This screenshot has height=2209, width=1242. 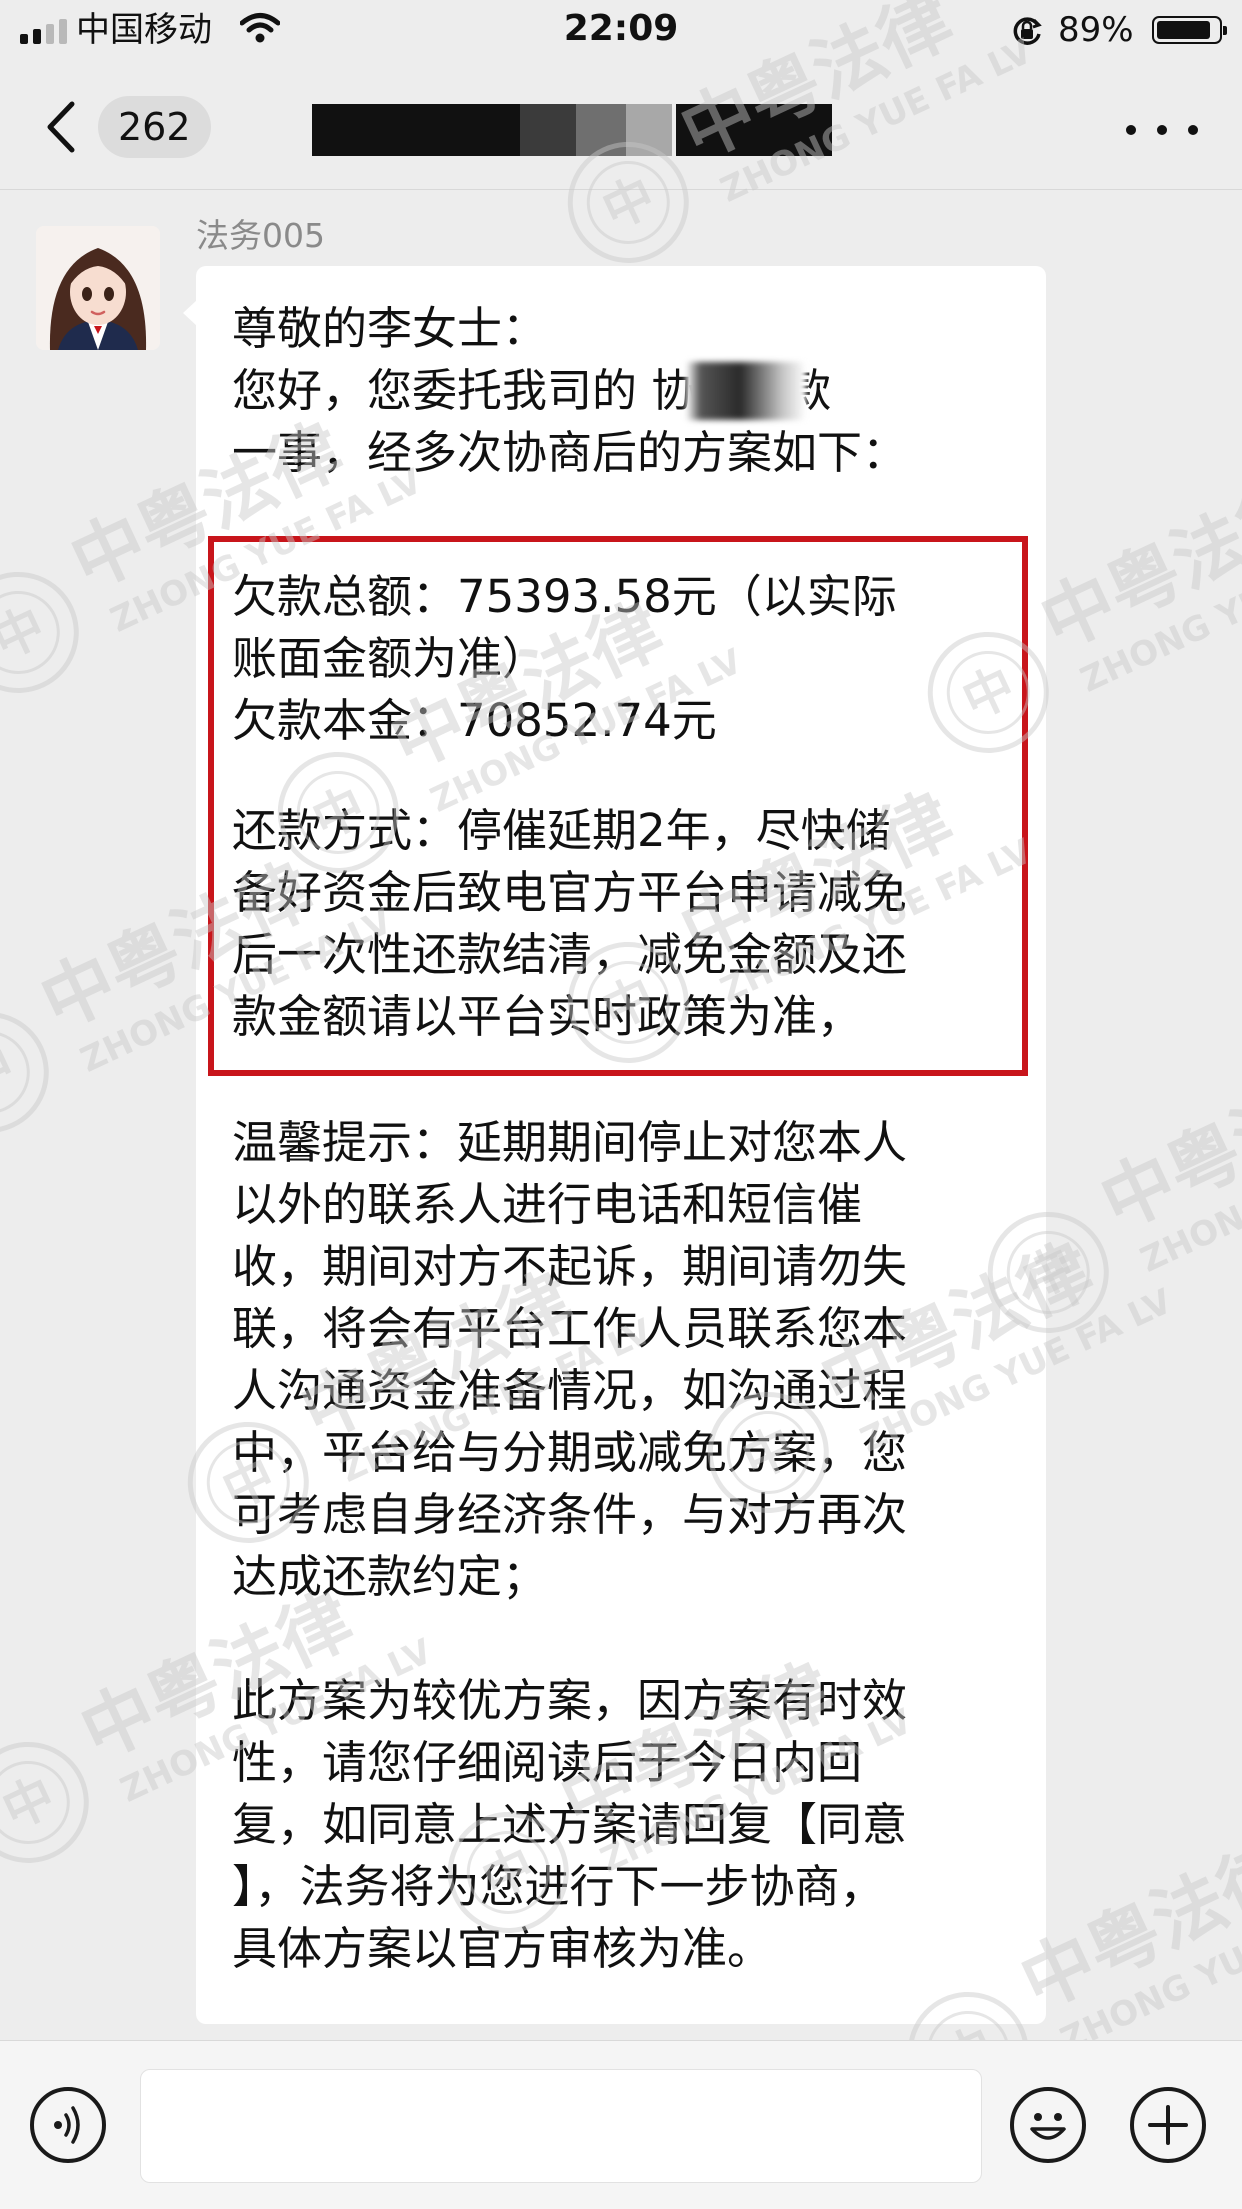 I want to click on message-line: 尊敬的李女士：, so click(x=390, y=328).